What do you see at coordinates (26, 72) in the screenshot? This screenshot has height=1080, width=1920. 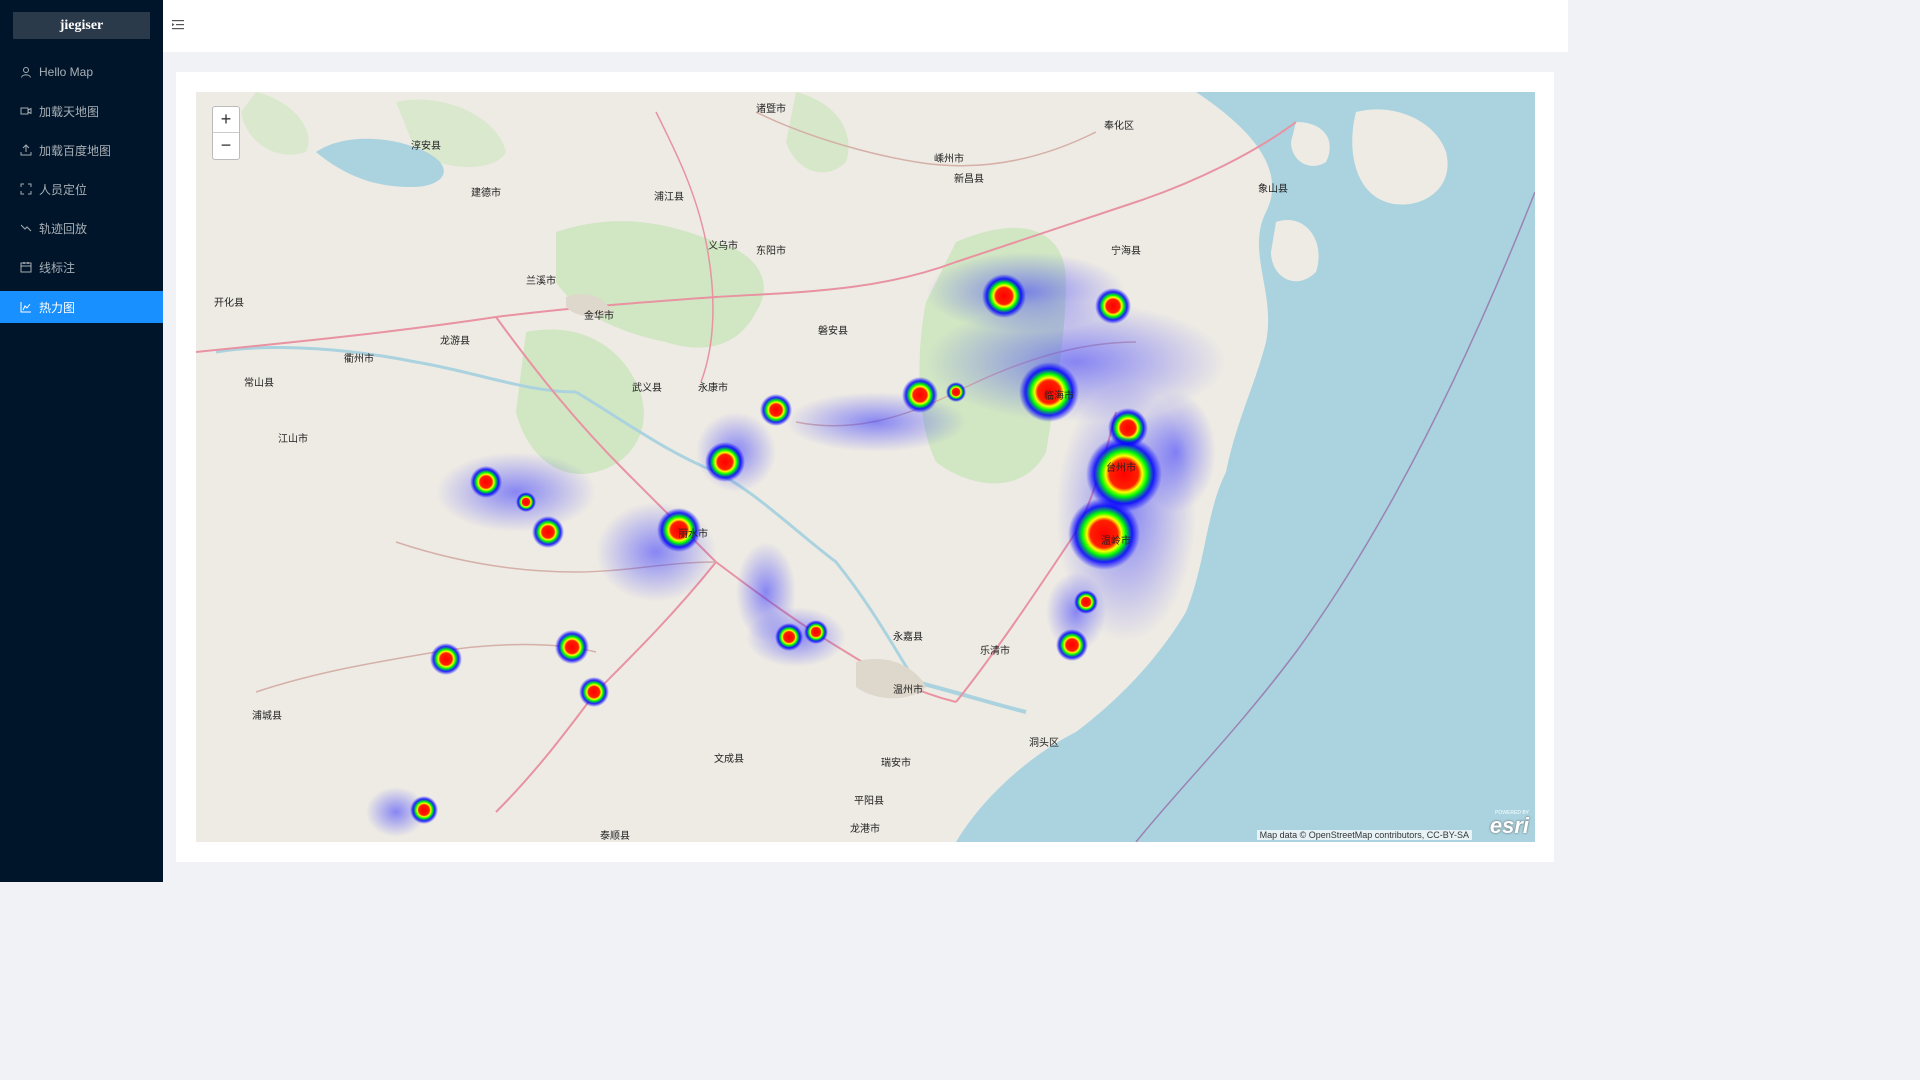 I see `user-icon` at bounding box center [26, 72].